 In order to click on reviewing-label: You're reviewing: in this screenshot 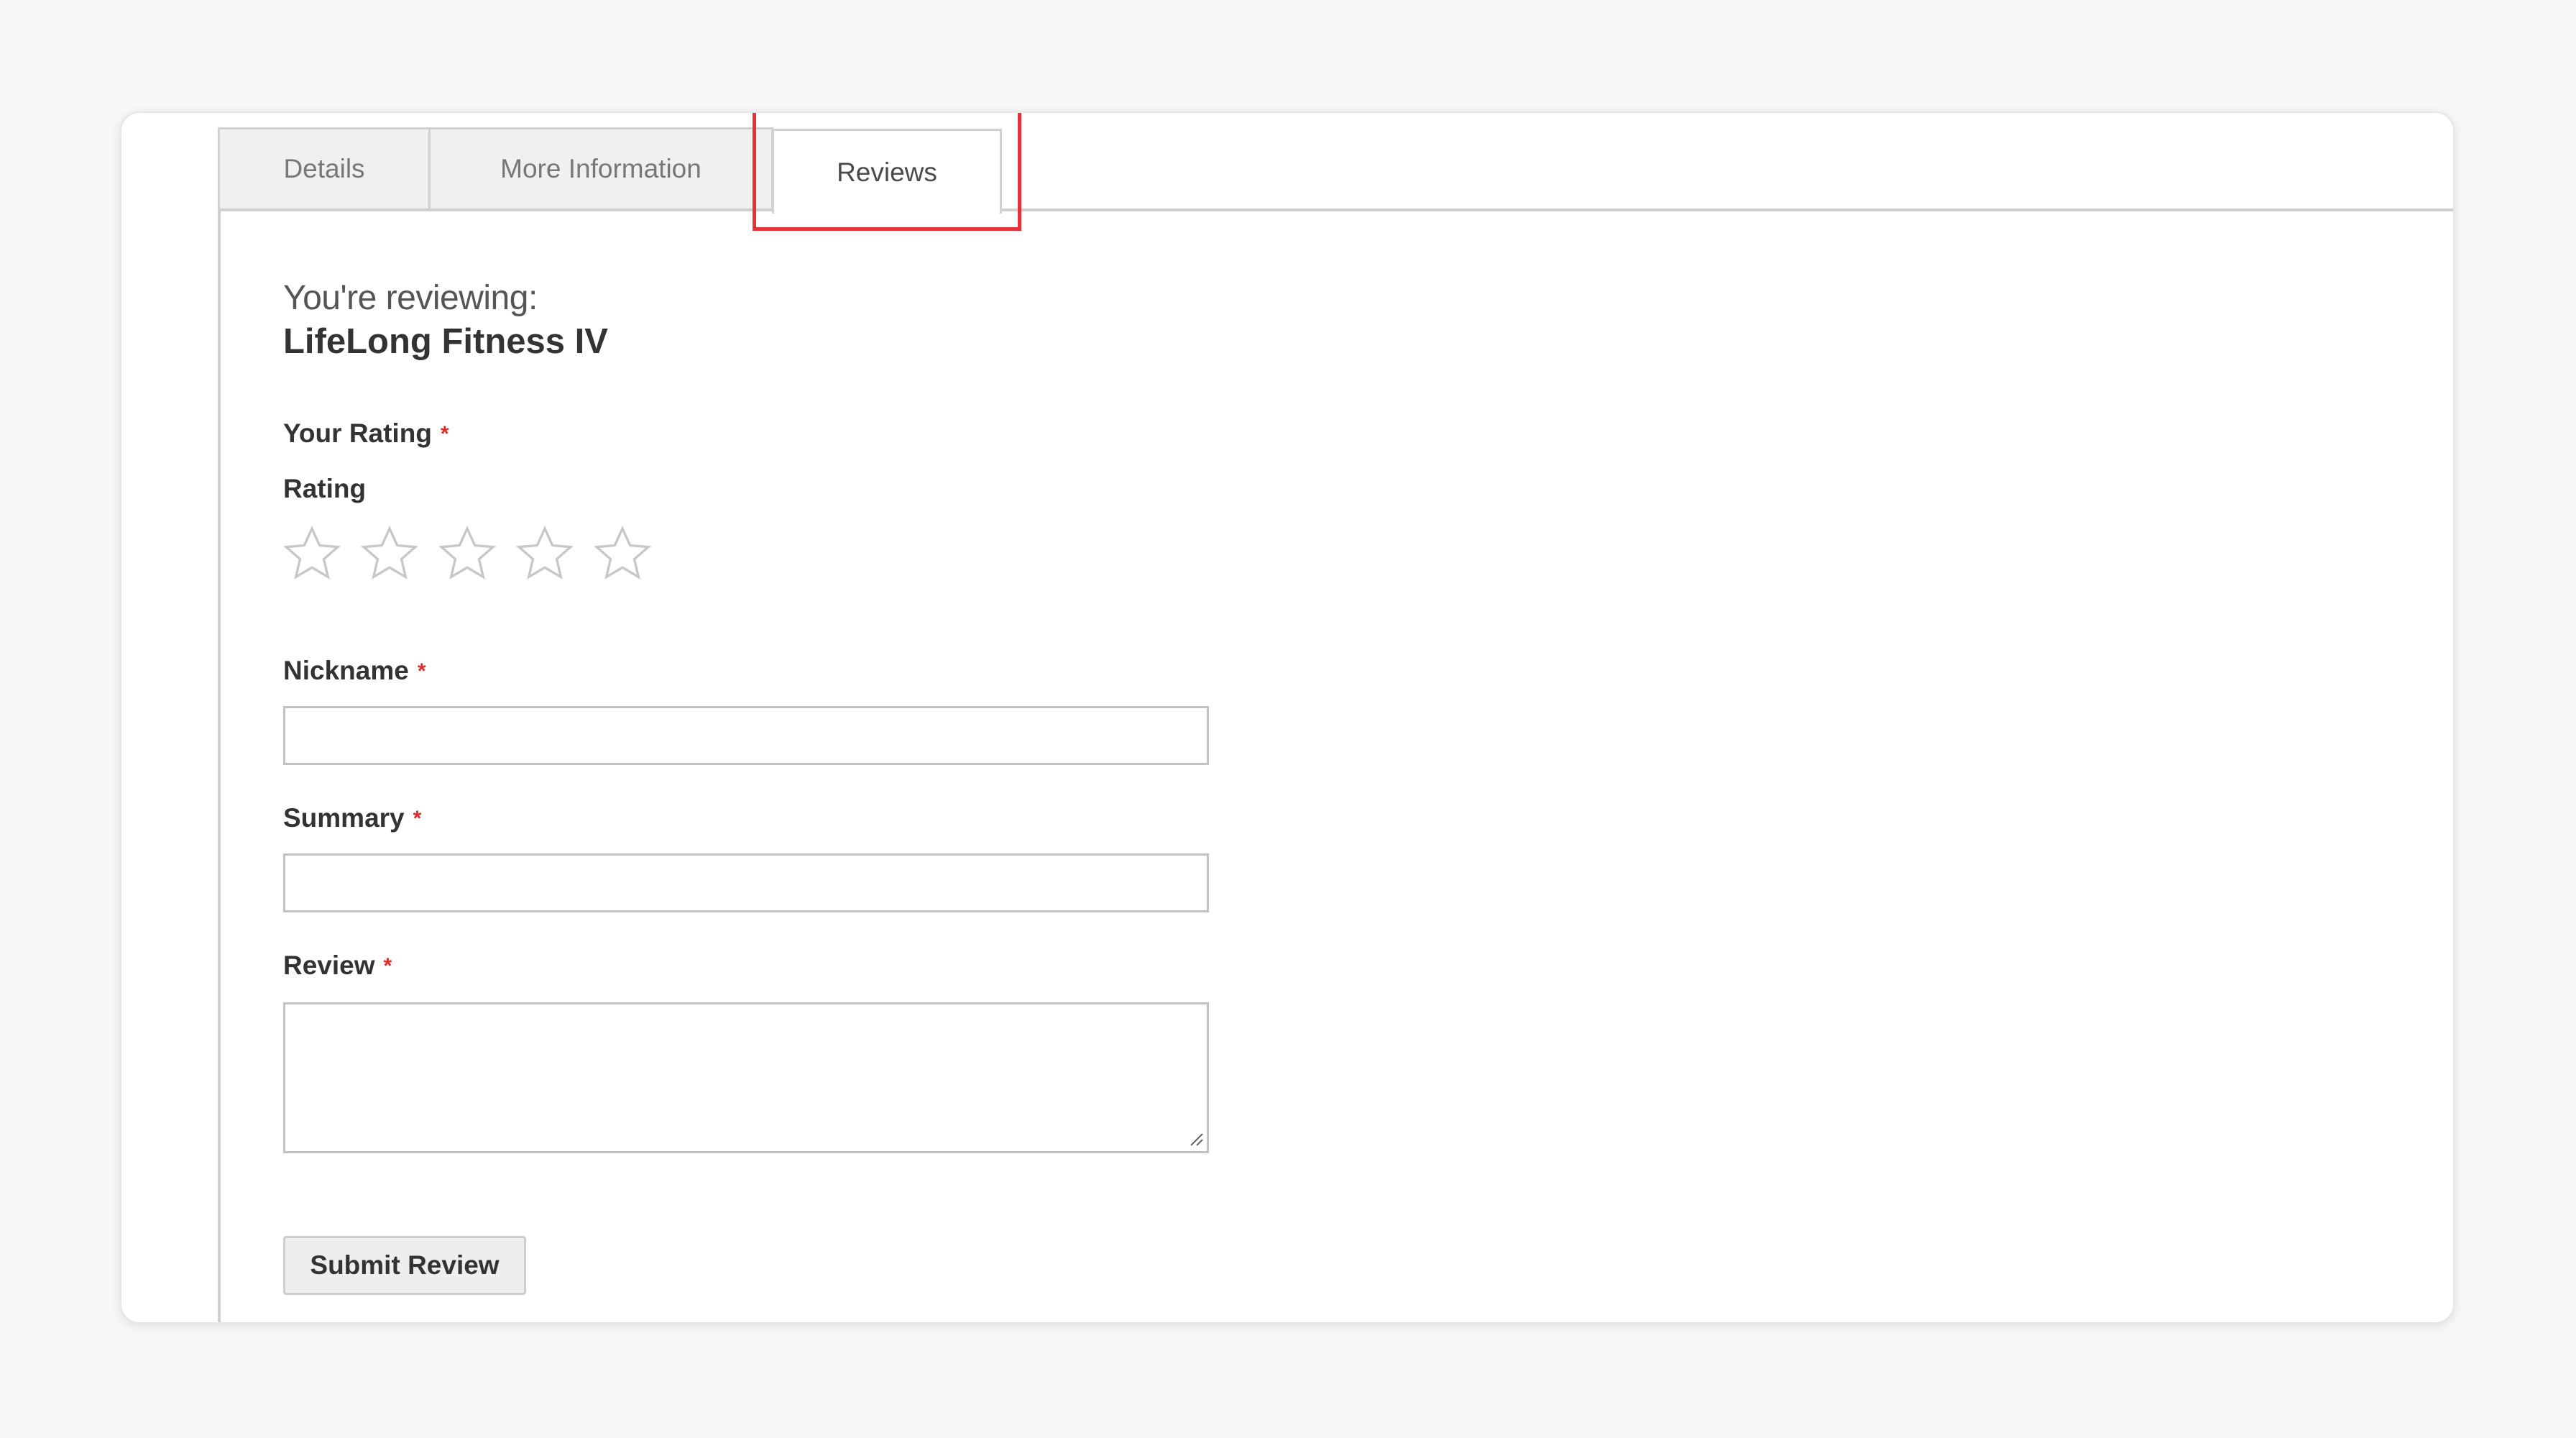, I will do `click(410, 298)`.